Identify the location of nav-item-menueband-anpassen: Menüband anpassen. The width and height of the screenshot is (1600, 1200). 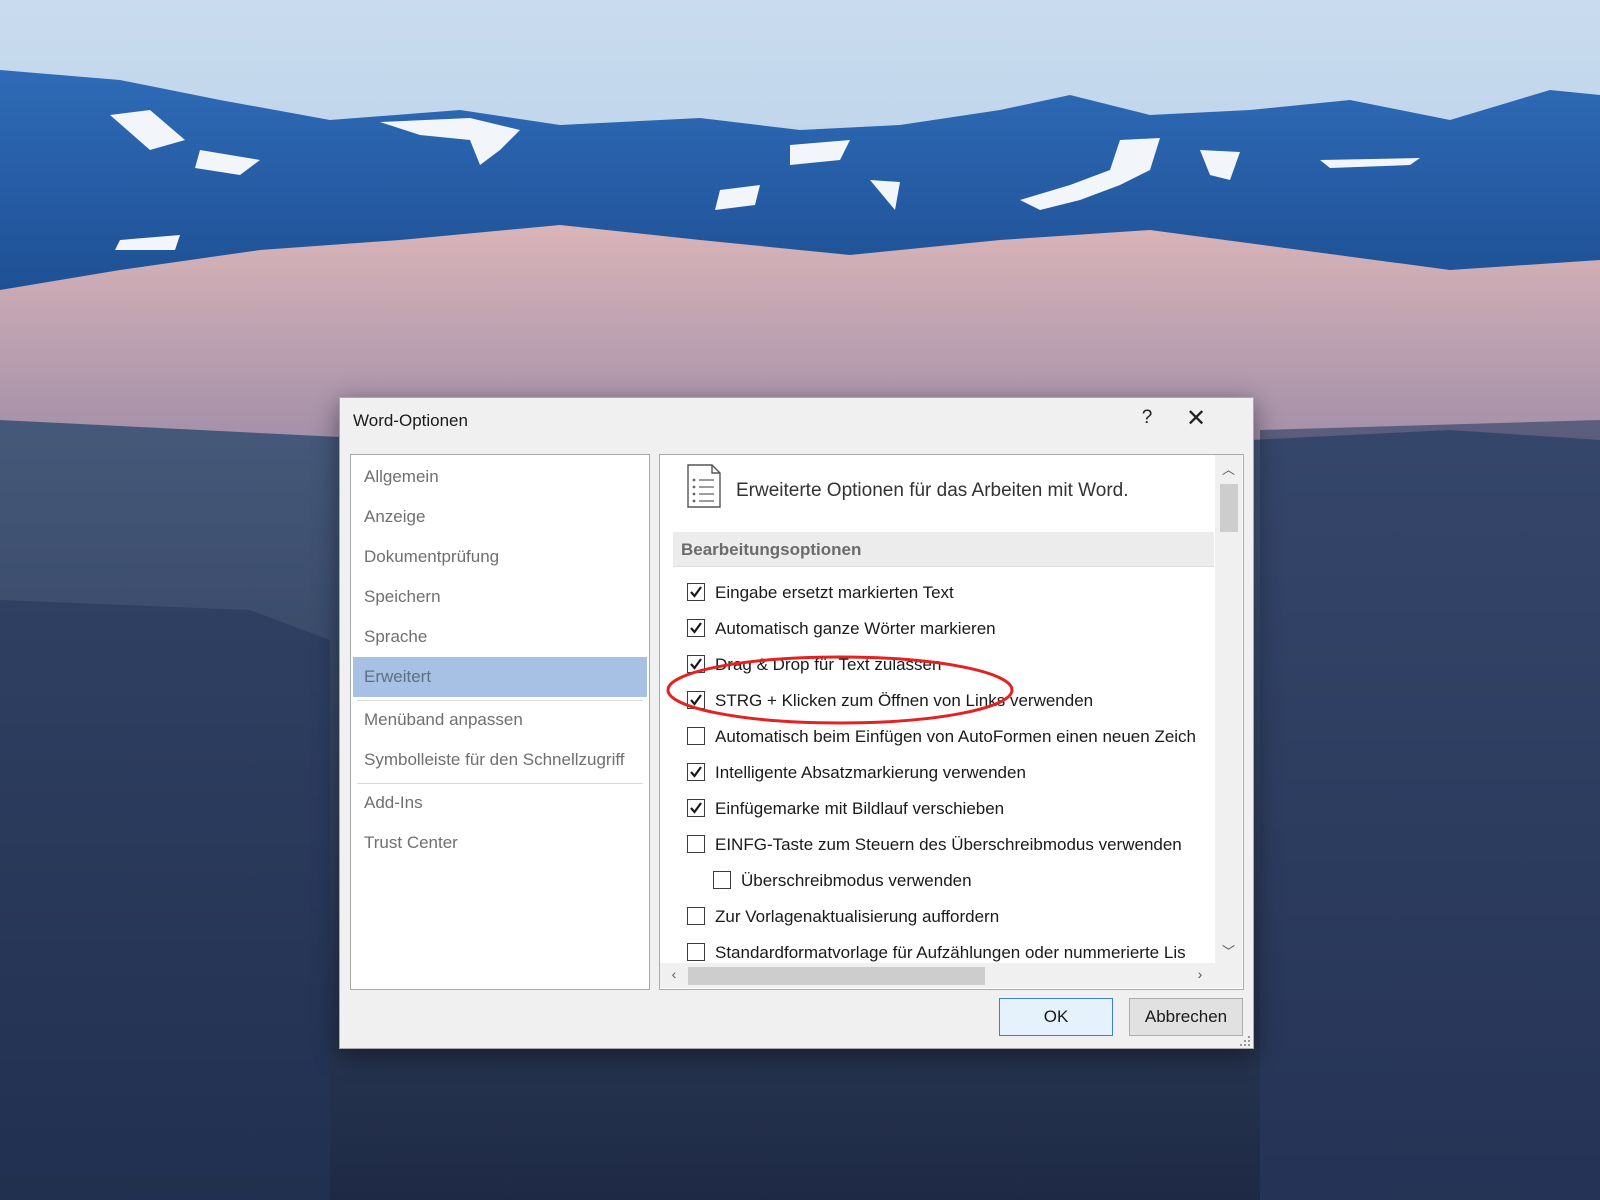
(500, 720).